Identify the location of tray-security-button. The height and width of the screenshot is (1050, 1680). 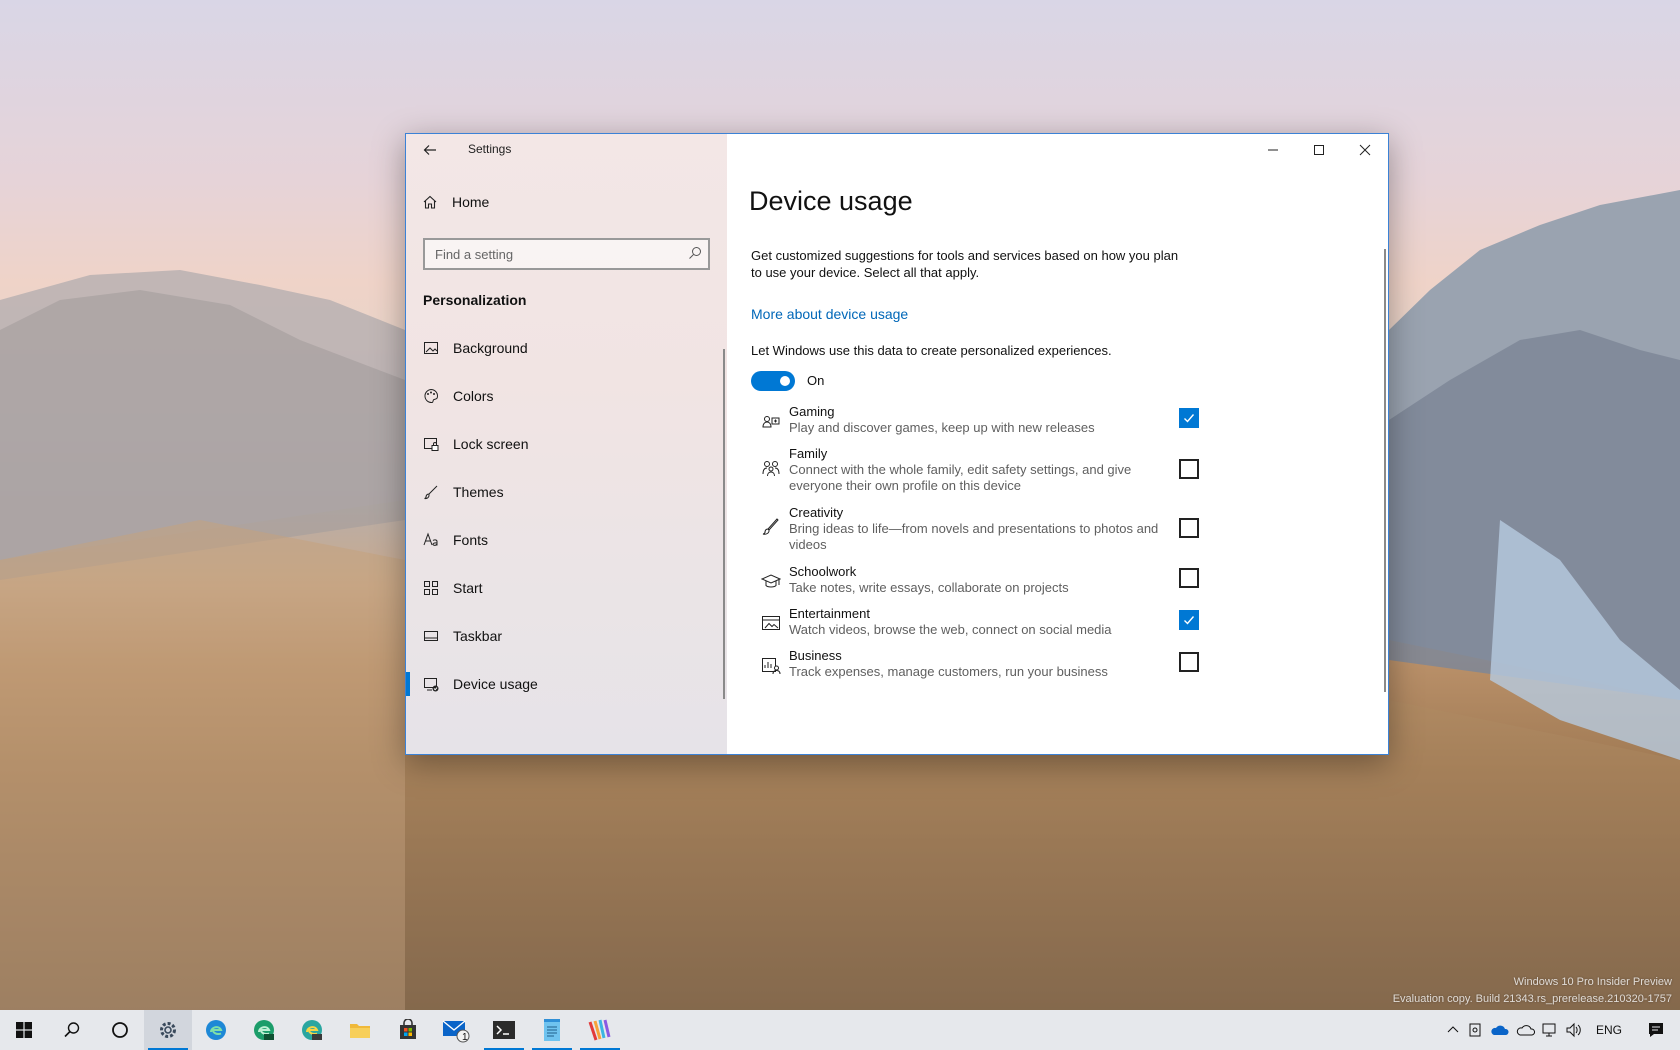
(1475, 1030).